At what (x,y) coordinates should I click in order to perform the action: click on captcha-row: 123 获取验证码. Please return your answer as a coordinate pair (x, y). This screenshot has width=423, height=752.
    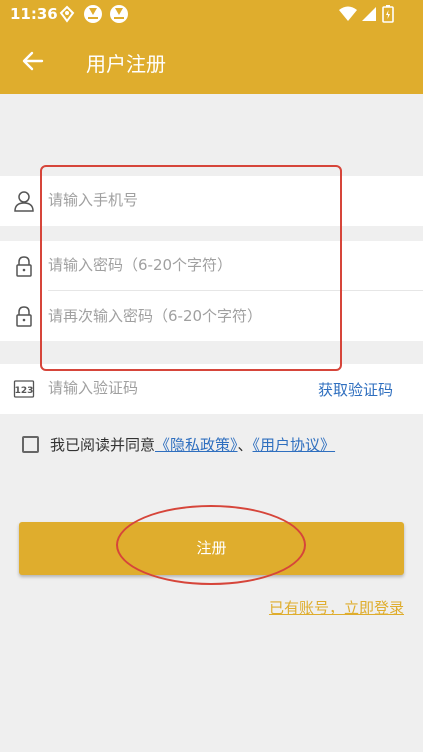
    Looking at the image, I should click on (211, 389).